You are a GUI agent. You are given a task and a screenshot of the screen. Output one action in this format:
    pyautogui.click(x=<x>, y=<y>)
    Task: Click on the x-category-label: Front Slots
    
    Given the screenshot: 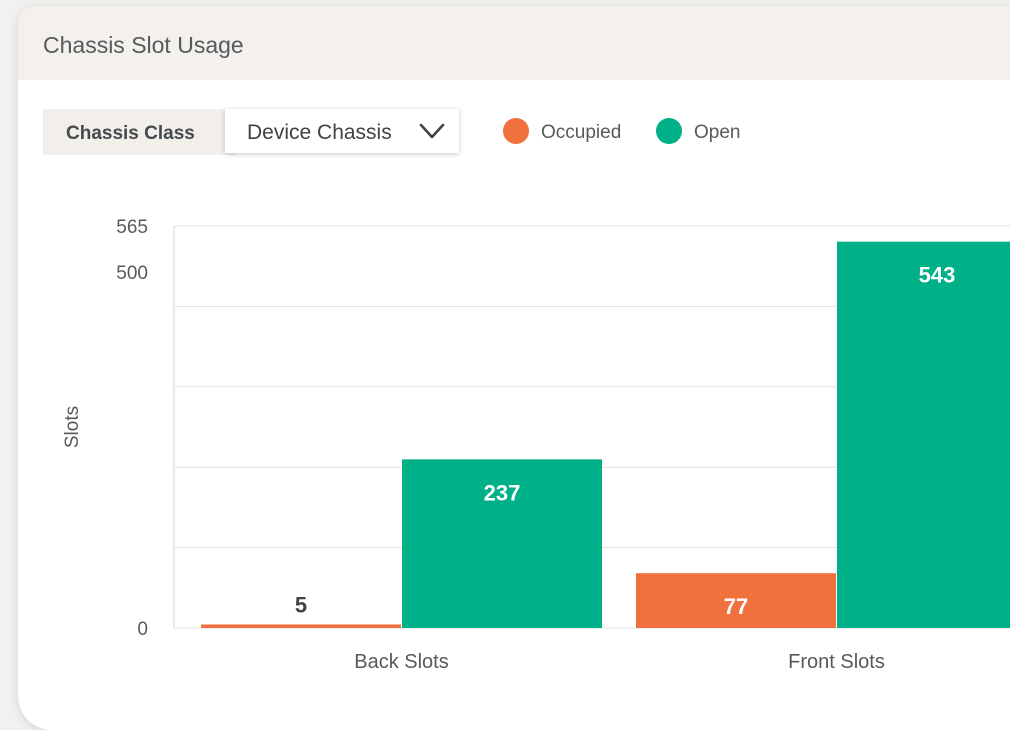 What is the action you would take?
    pyautogui.click(x=836, y=662)
    